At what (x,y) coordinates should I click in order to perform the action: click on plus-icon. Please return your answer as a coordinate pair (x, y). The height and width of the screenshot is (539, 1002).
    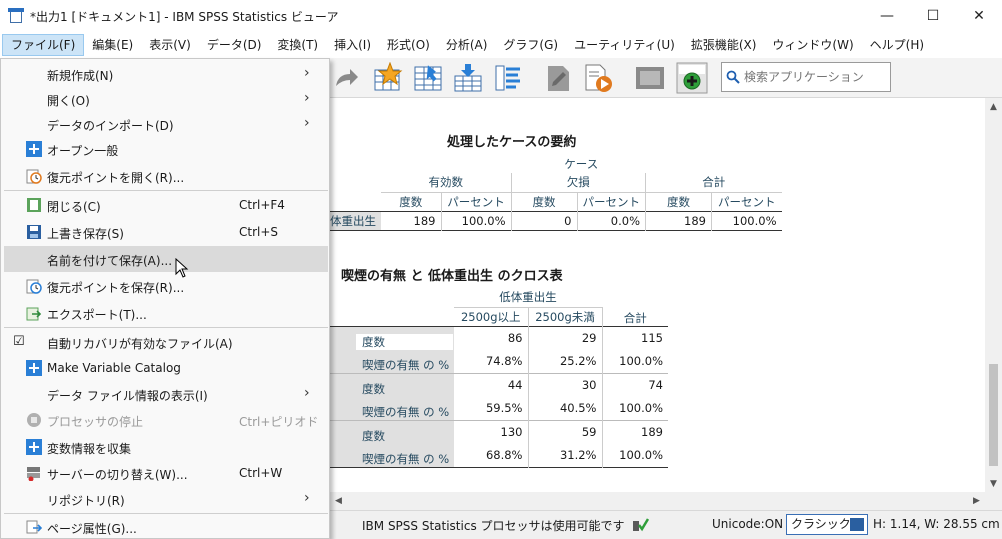
    Looking at the image, I should click on (34, 149).